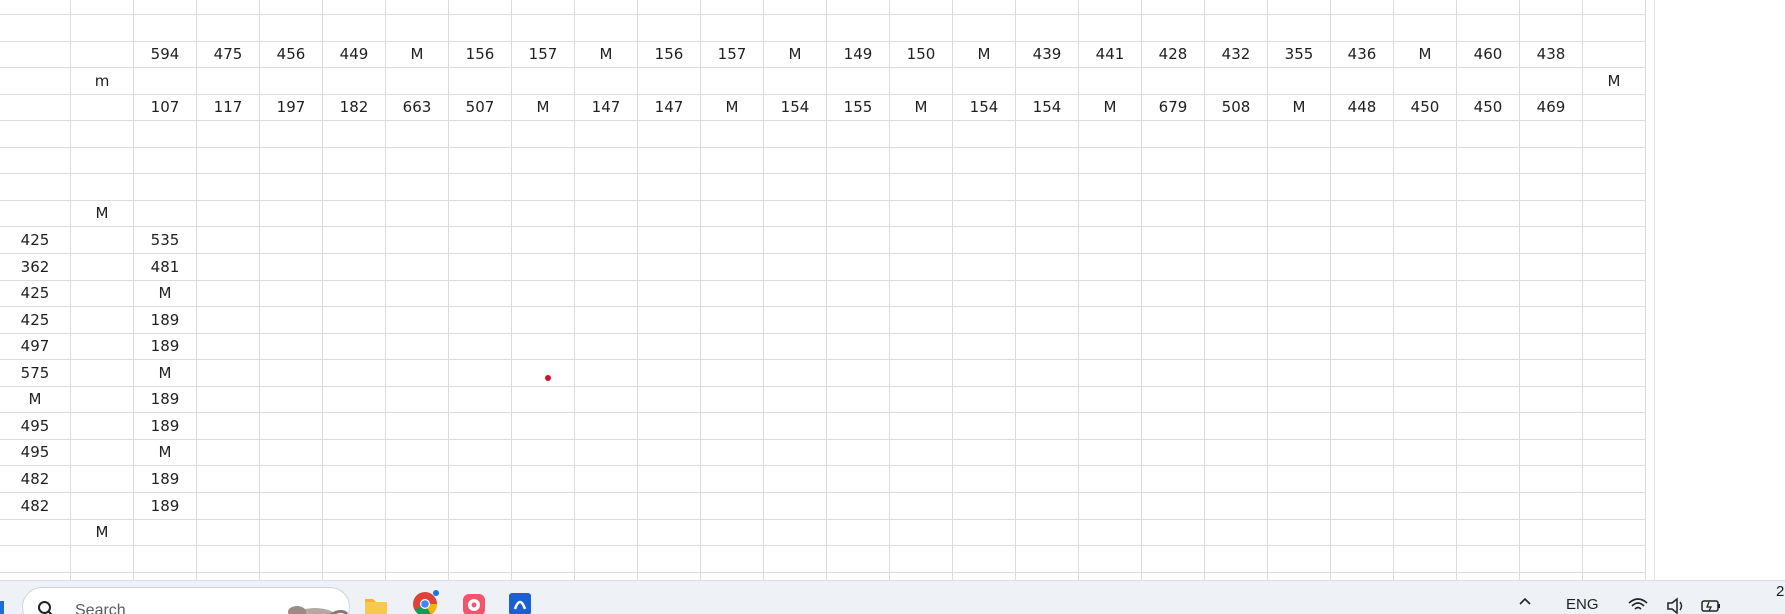  I want to click on grid-cell: 150, so click(921, 54).